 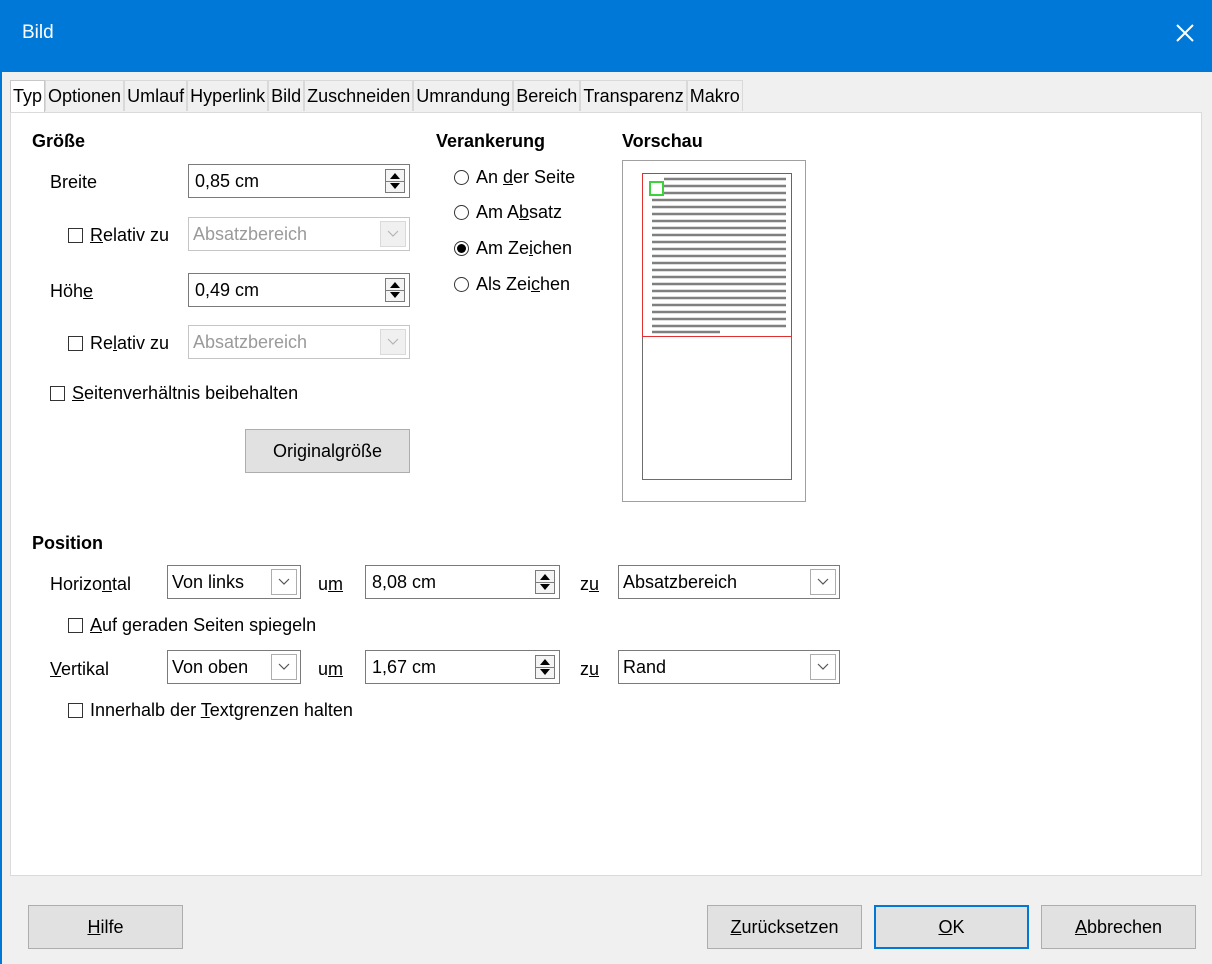 What do you see at coordinates (228, 95) in the screenshot?
I see `tab-hyperlink: Hyperlink` at bounding box center [228, 95].